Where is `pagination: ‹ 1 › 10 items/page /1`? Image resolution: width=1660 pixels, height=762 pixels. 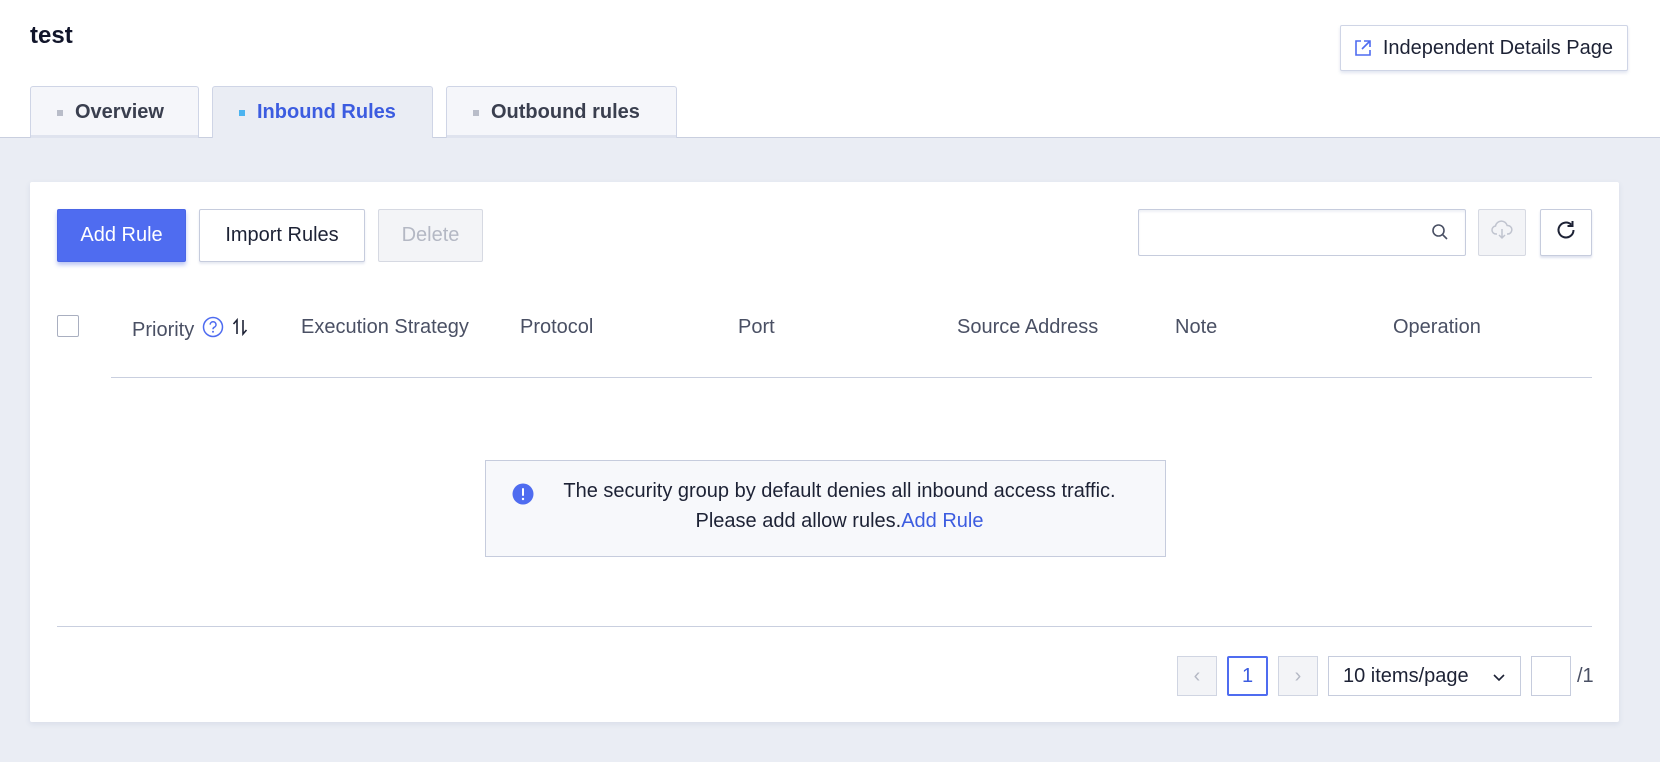
pagination: ‹ 1 › 10 items/page /1 is located at coordinates (1385, 676).